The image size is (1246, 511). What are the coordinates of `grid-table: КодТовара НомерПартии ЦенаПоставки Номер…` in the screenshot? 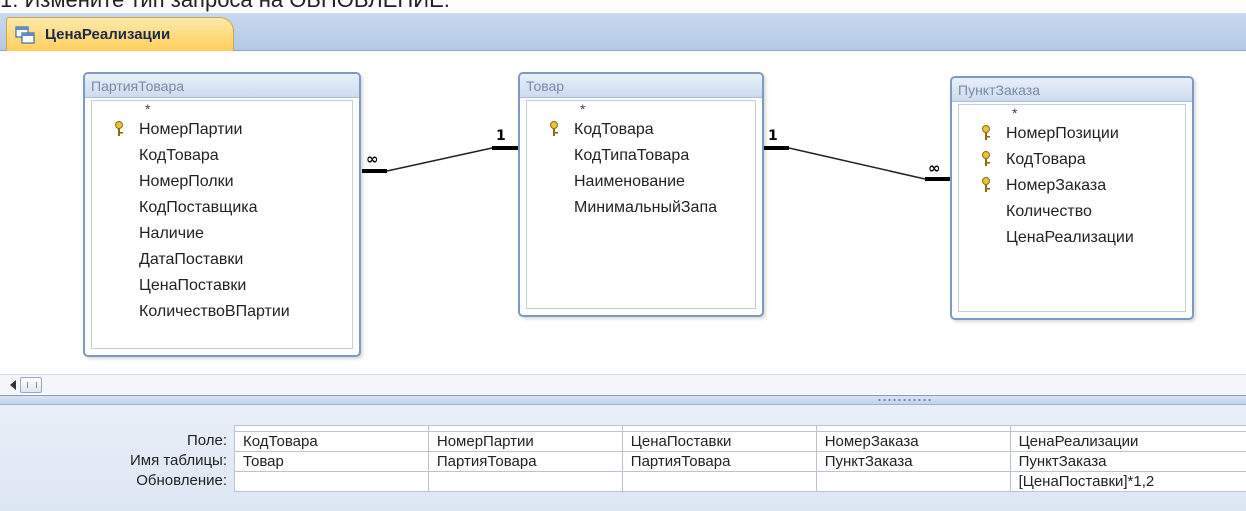 It's located at (740, 458).